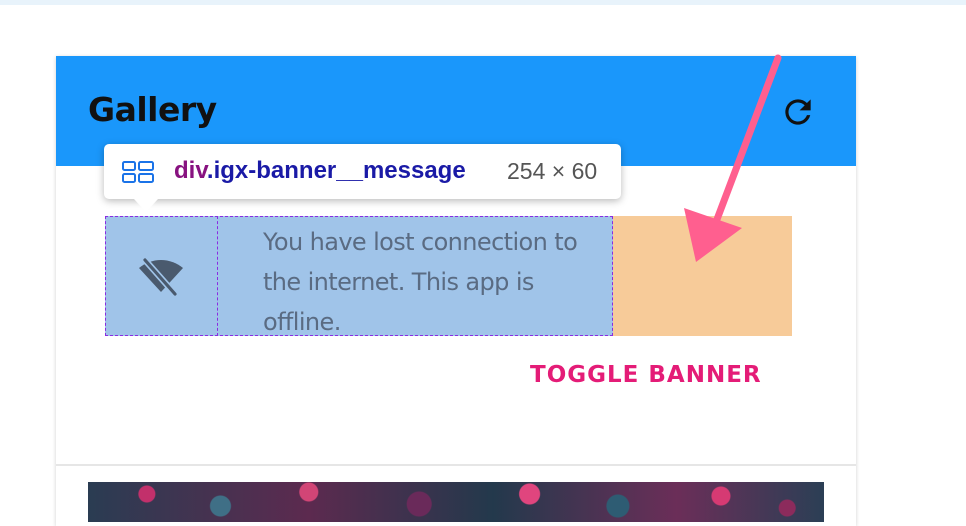 The width and height of the screenshot is (966, 526). What do you see at coordinates (702, 276) in the screenshot?
I see `banner-actions-highlight` at bounding box center [702, 276].